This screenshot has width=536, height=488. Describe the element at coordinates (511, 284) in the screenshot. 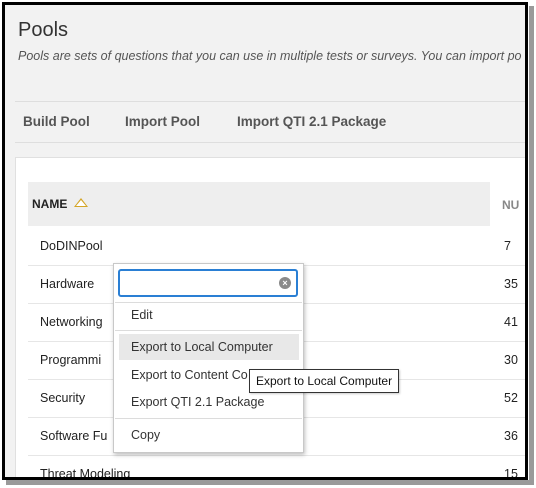

I see `pool-question-count: 35` at that location.